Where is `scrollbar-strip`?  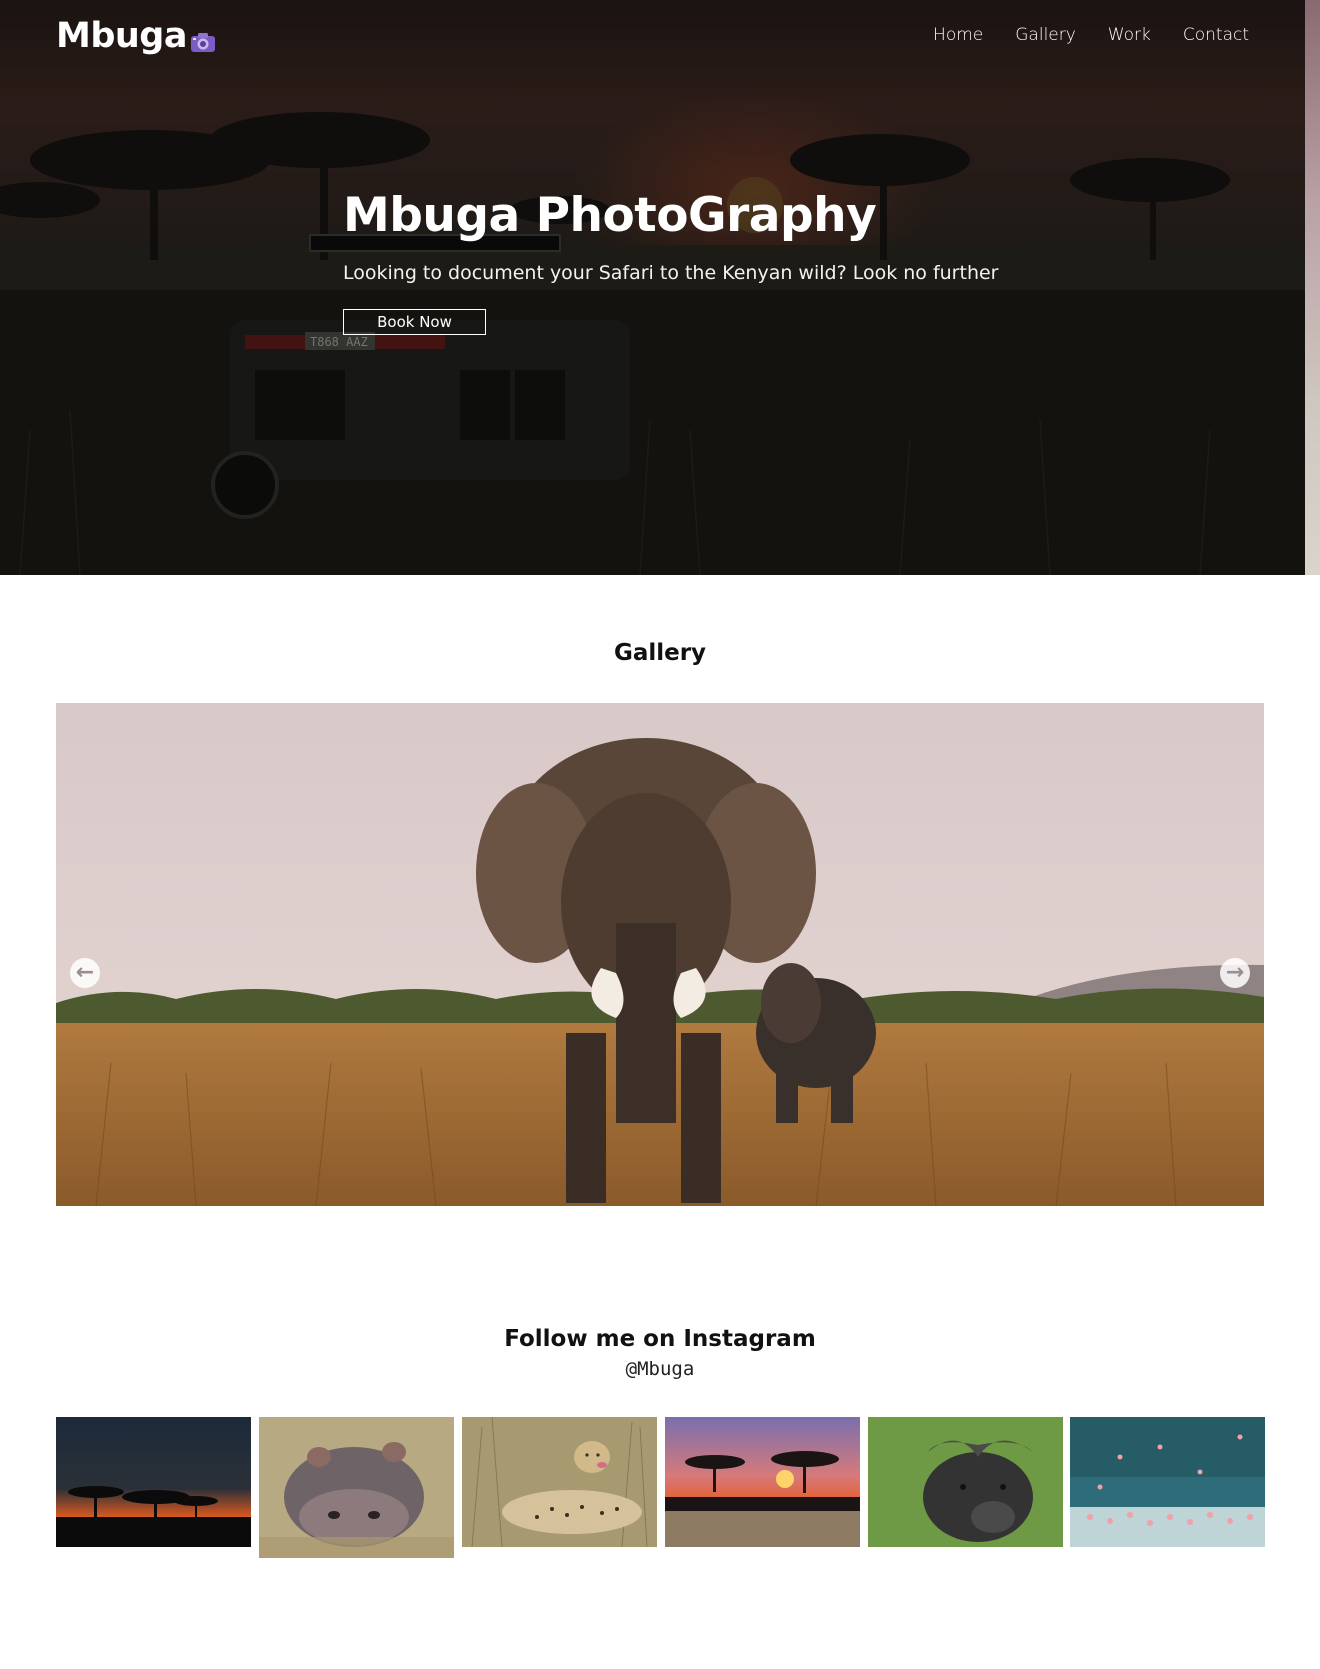
scrollbar-strip is located at coordinates (1312, 287).